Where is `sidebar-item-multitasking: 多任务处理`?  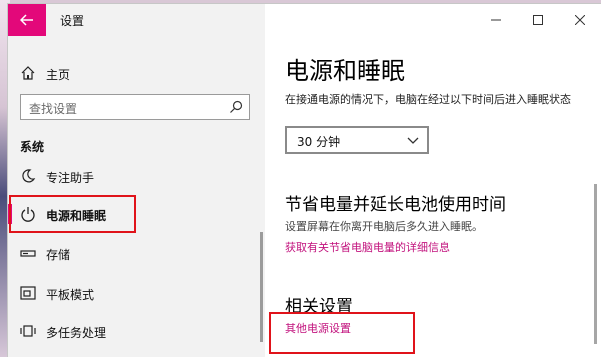 sidebar-item-multitasking: 多任务处理 is located at coordinates (136, 331).